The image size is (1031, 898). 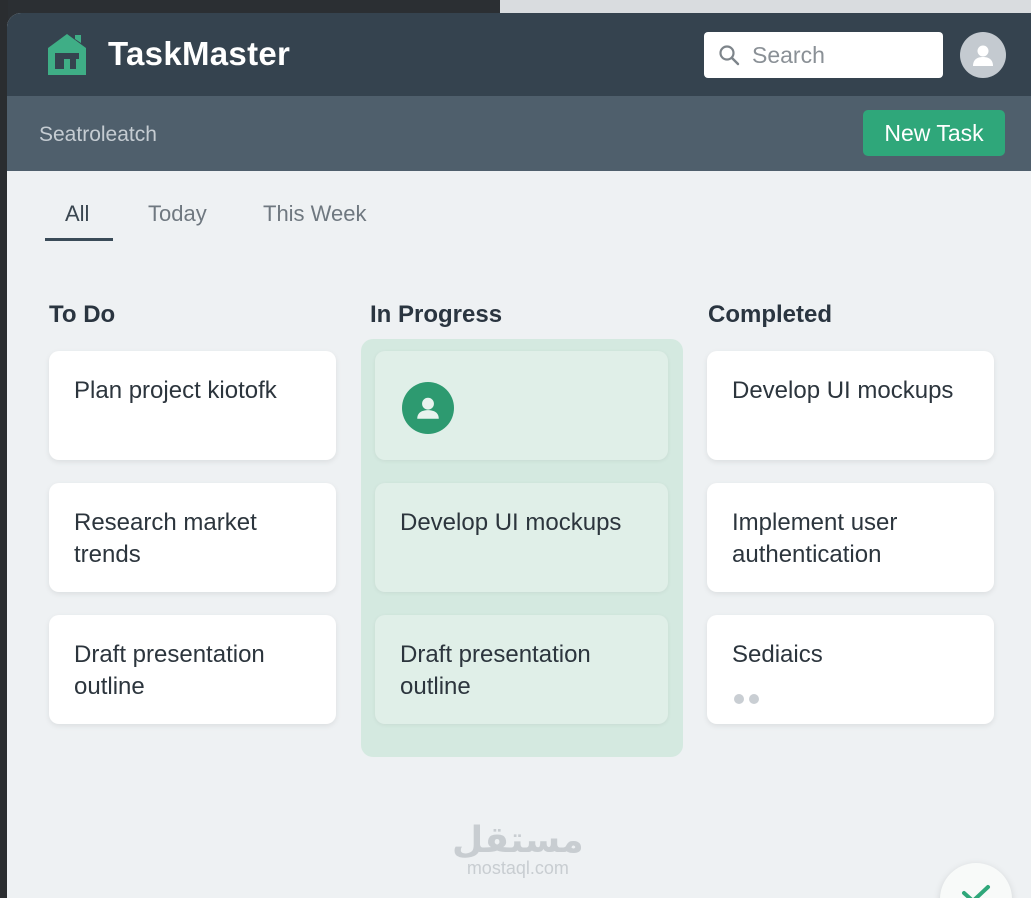 I want to click on tab-this-week: This Week, so click(x=315, y=221).